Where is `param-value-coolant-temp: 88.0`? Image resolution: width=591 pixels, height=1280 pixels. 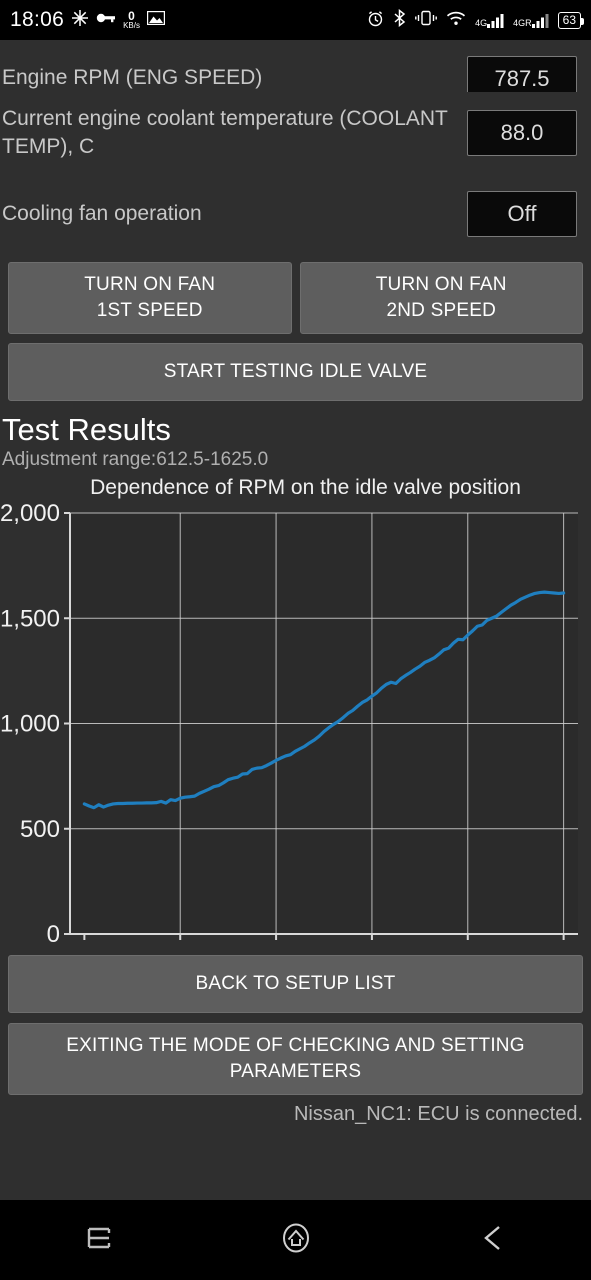
param-value-coolant-temp: 88.0 is located at coordinates (522, 133).